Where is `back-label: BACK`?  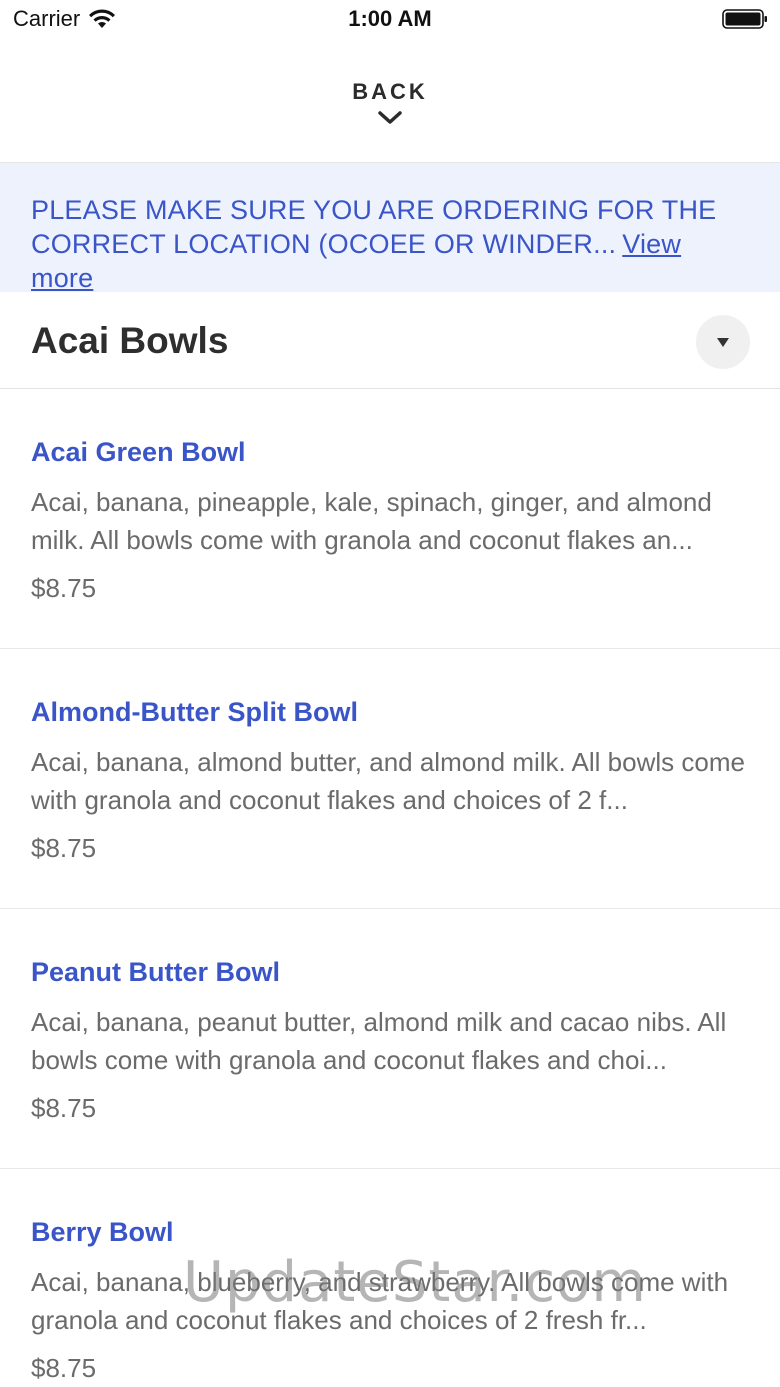 back-label: BACK is located at coordinates (390, 91).